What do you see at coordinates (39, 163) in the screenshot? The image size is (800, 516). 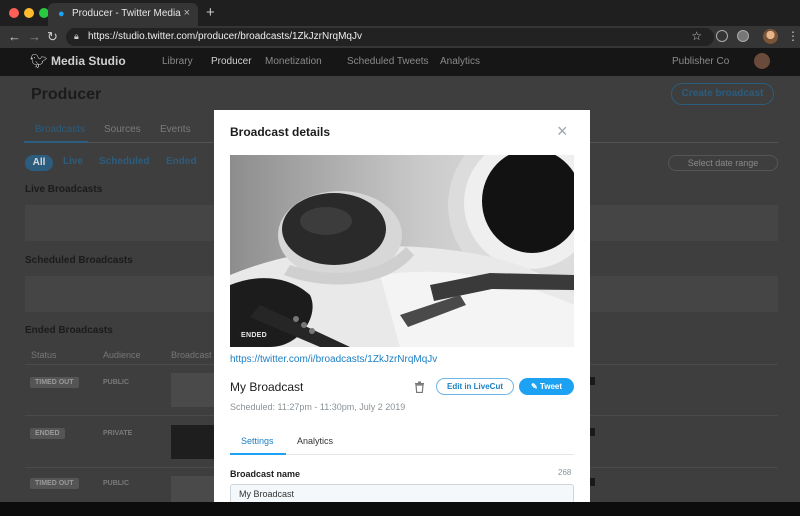 I see `filter-all: All` at bounding box center [39, 163].